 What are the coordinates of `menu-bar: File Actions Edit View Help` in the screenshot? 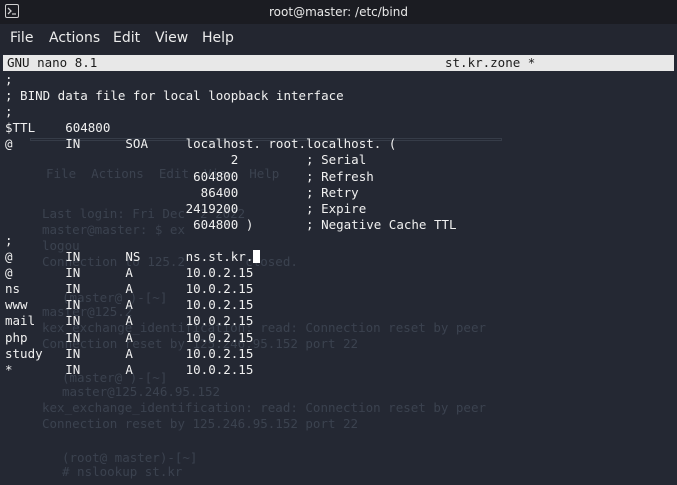 It's located at (338, 39).